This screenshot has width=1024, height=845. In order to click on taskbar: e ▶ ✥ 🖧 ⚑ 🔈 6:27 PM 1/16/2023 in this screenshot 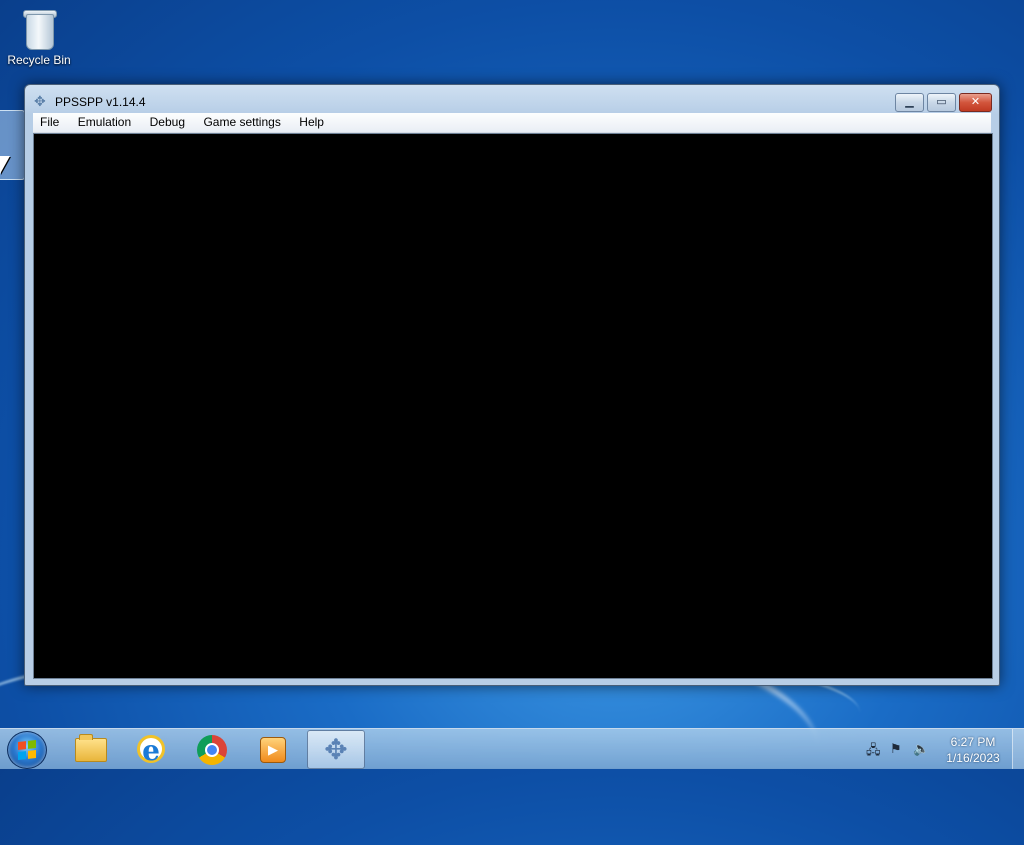, I will do `click(512, 748)`.